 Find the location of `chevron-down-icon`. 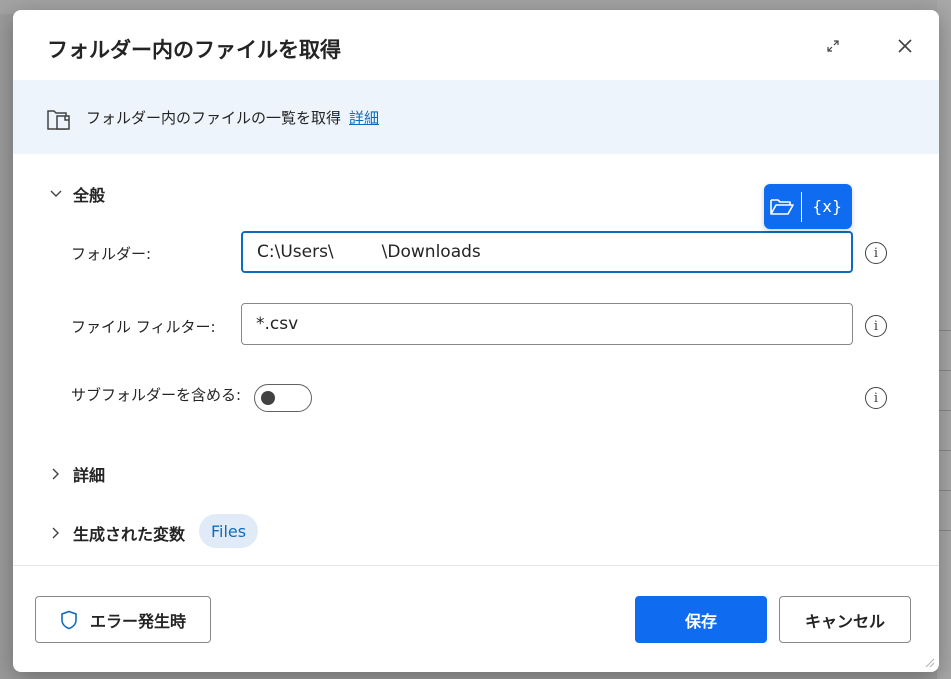

chevron-down-icon is located at coordinates (56, 194).